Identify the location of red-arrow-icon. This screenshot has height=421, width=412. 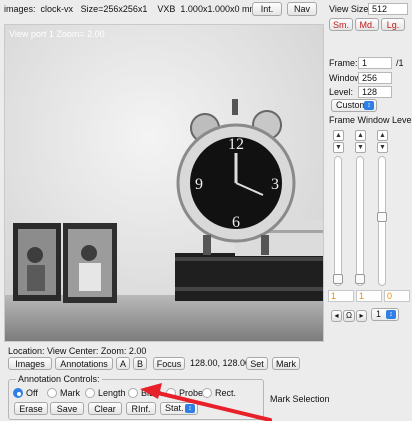
(206, 402).